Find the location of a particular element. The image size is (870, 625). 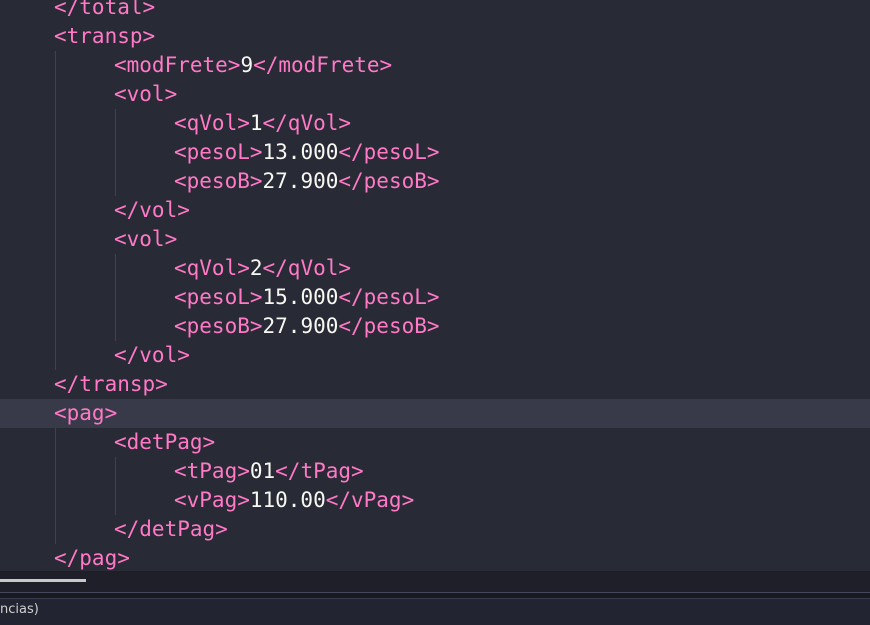

code-line: <qVol>2</qVol> is located at coordinates (435, 268).